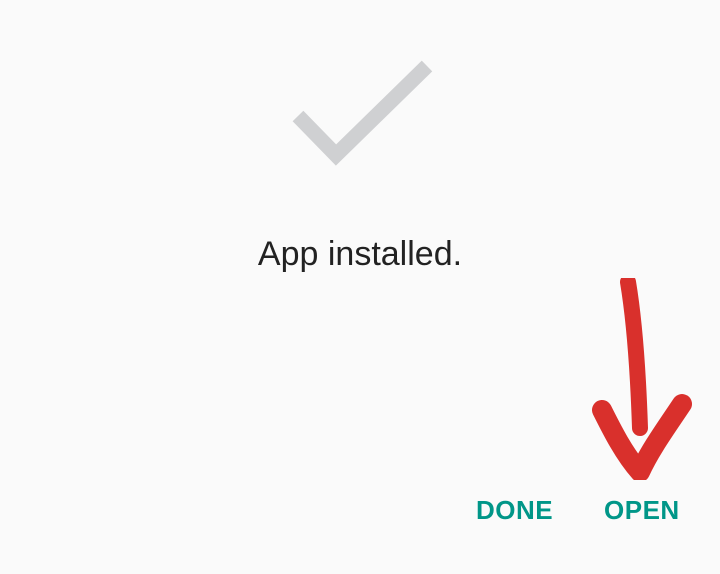  What do you see at coordinates (360, 254) in the screenshot?
I see `status-text: App installed.` at bounding box center [360, 254].